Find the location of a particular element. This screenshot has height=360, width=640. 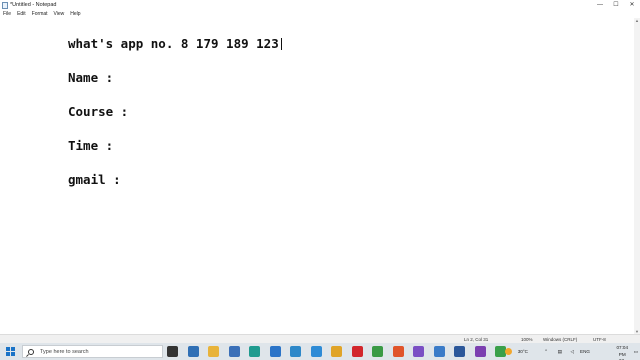

speaker-icon: ◁ is located at coordinates (572, 351).